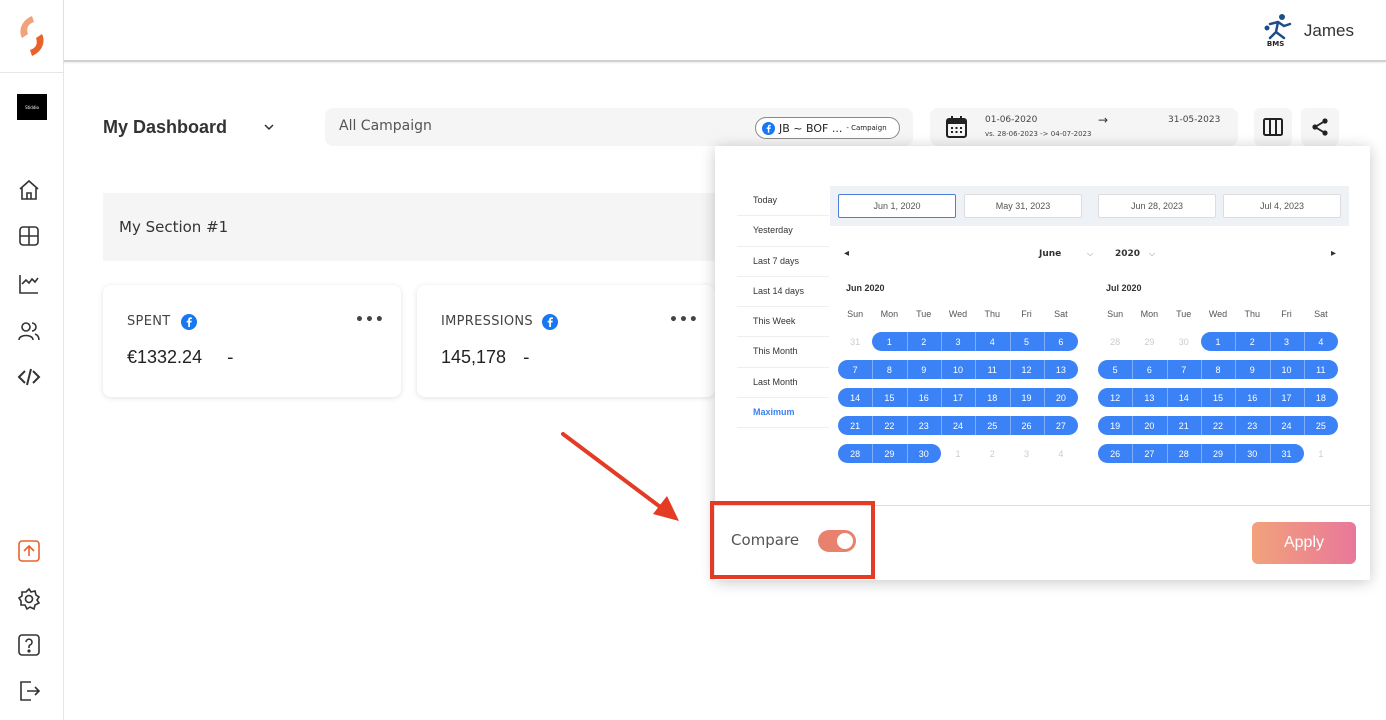 The width and height of the screenshot is (1386, 720). What do you see at coordinates (783, 383) in the screenshot?
I see `preset-last-month: Last Month` at bounding box center [783, 383].